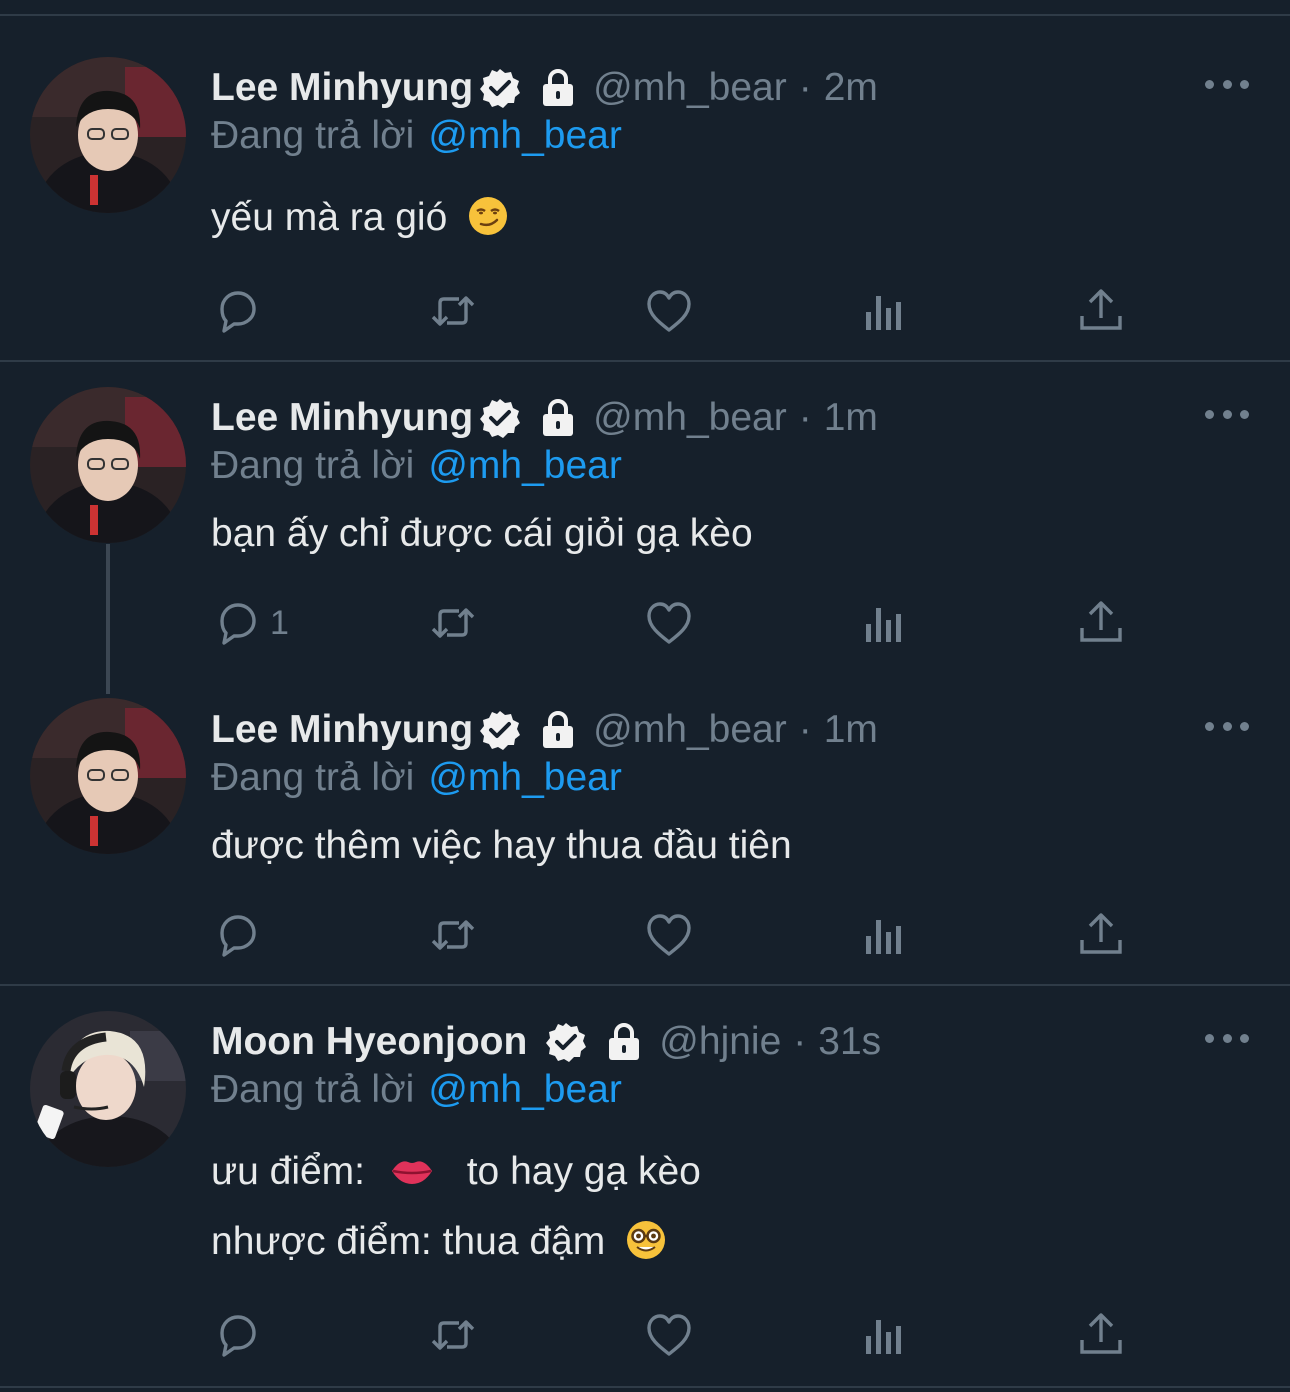 This screenshot has height=1392, width=1290. Describe the element at coordinates (408, 1241) in the screenshot. I see `tweet-line: nhược điểm: thua đậm` at that location.